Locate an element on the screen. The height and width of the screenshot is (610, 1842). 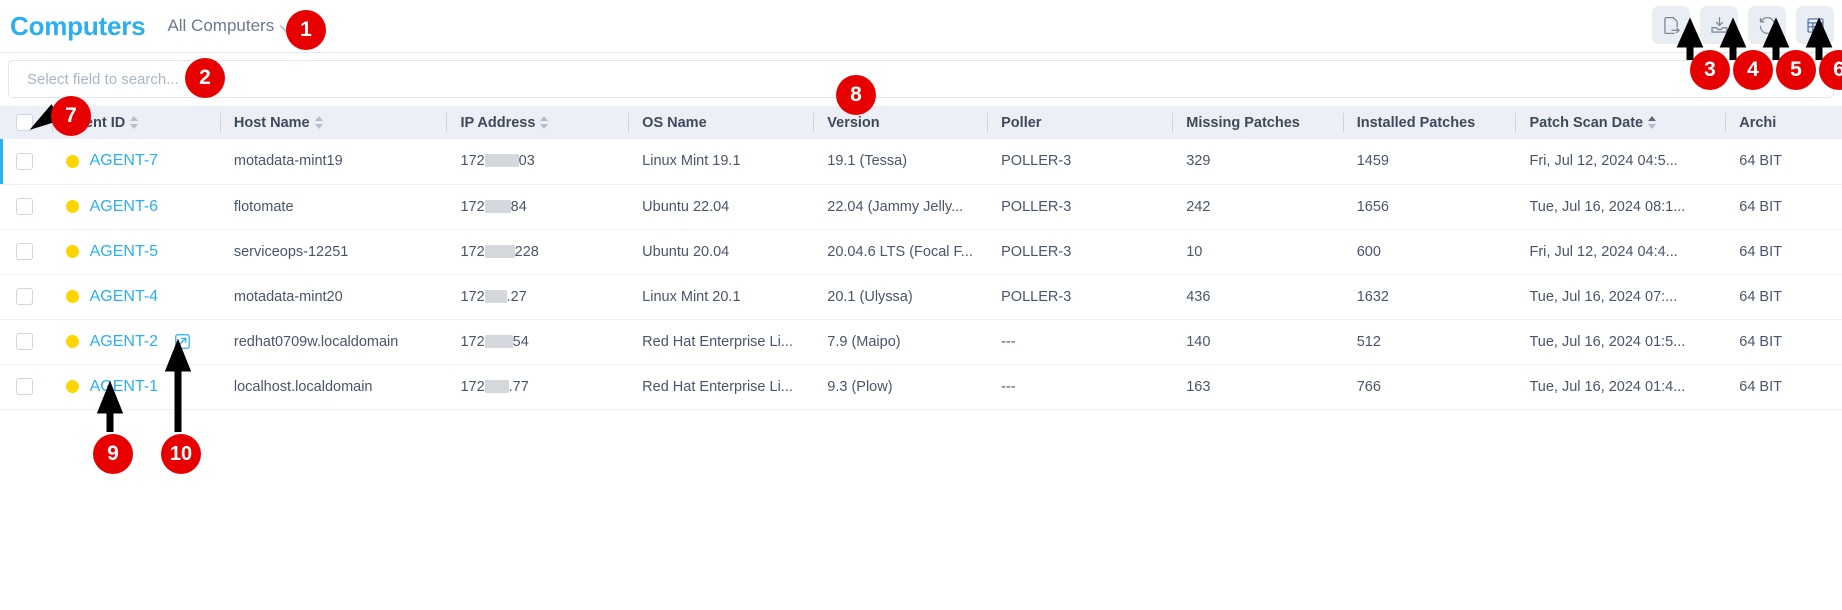
annotation-marker-5: 5 is located at coordinates (1796, 70).